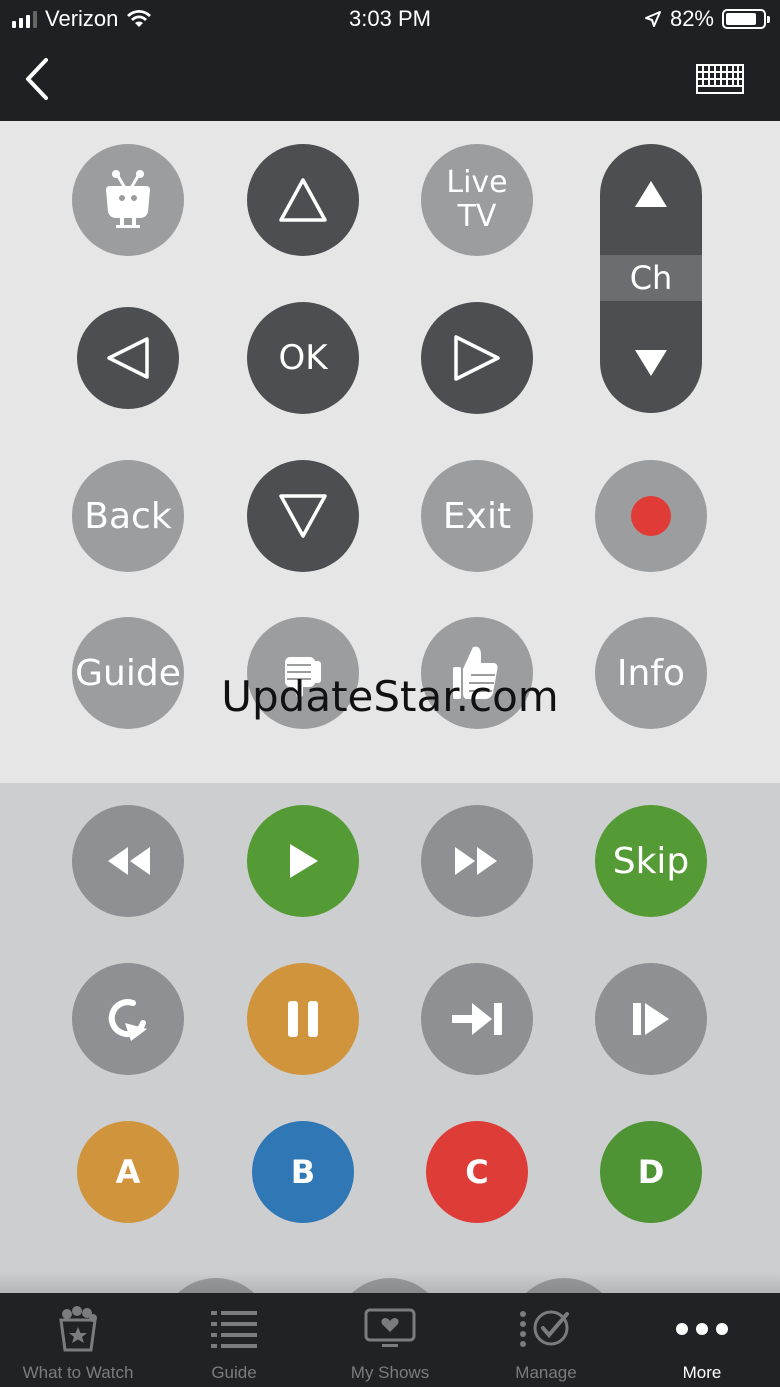 The height and width of the screenshot is (1387, 780). I want to click on advance-button, so click(477, 1019).